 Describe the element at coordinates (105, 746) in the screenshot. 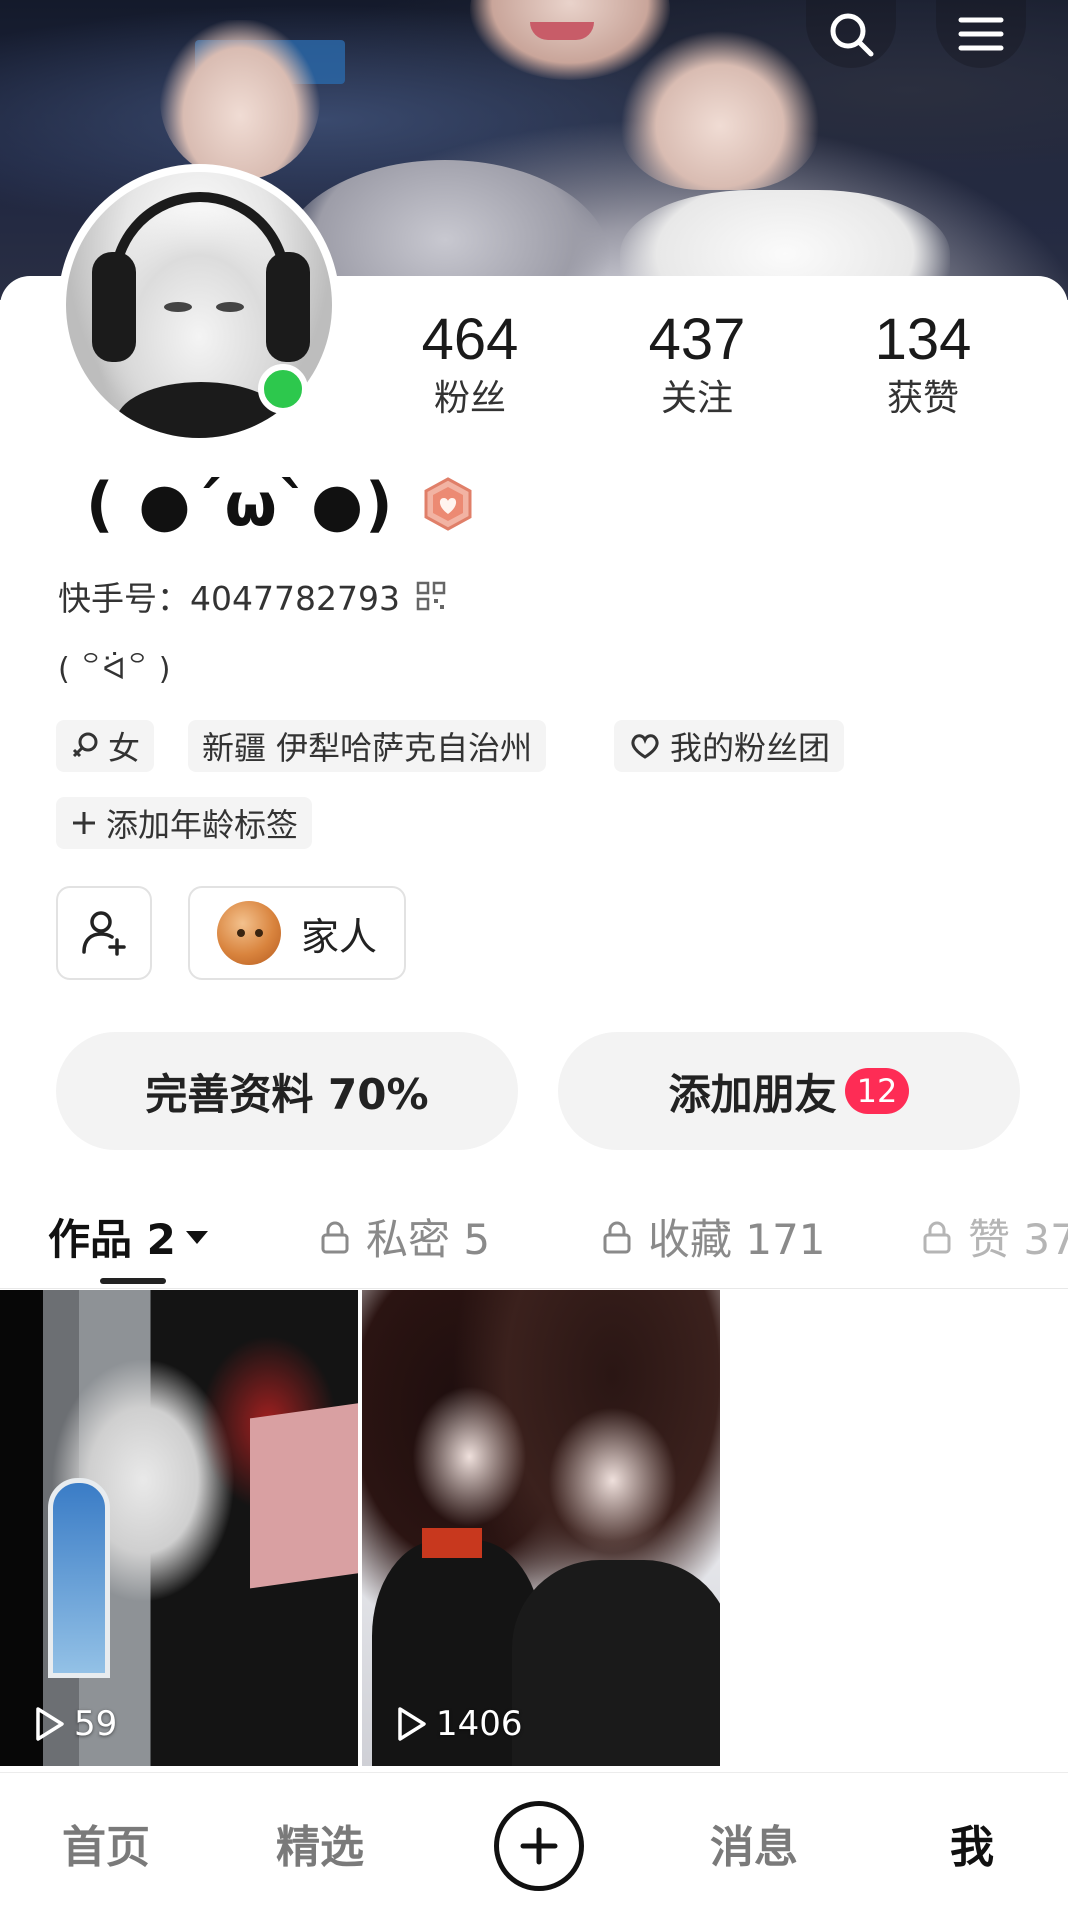

I see `tag-gender: 女` at that location.